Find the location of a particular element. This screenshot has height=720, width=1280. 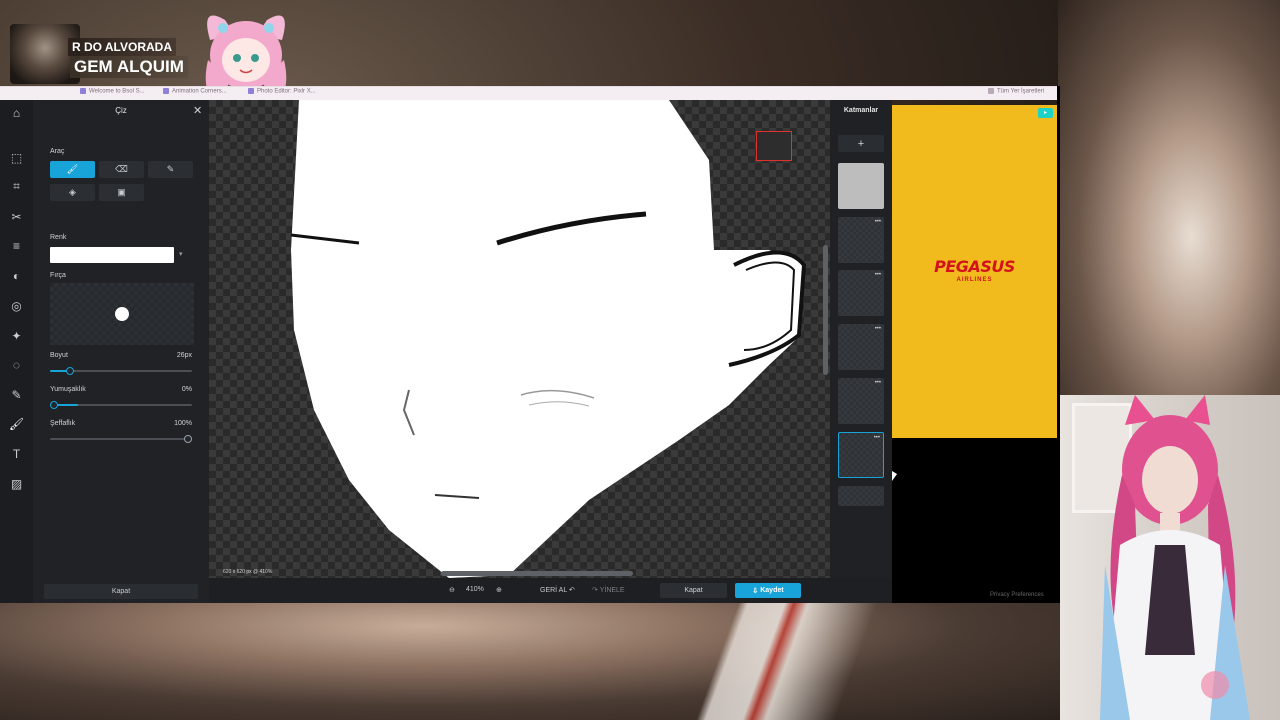

folder-icon is located at coordinates (991, 91).